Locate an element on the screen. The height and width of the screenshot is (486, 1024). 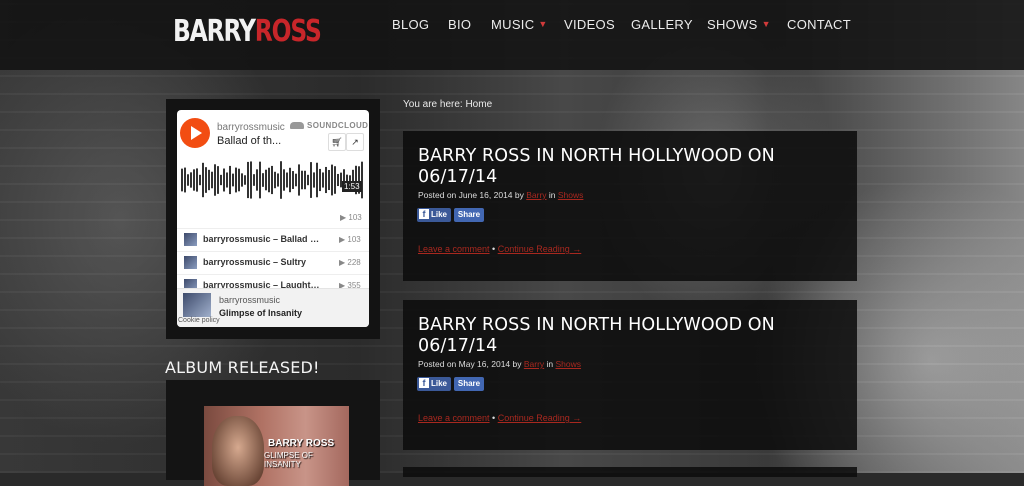
artist-photo is located at coordinates (238, 451).